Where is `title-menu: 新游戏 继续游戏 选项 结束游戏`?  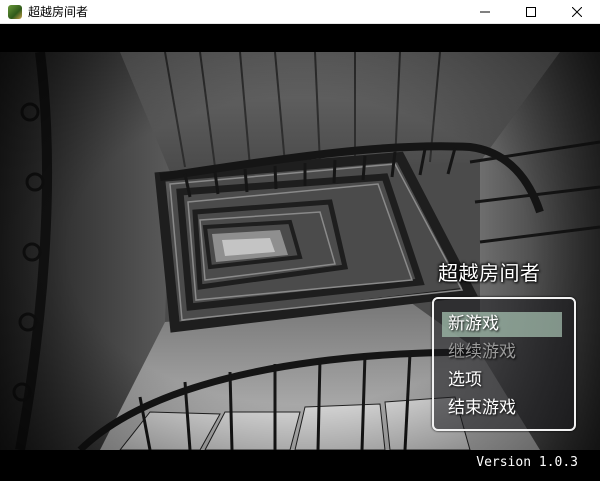 title-menu: 新游戏 继续游戏 选项 结束游戏 is located at coordinates (504, 364).